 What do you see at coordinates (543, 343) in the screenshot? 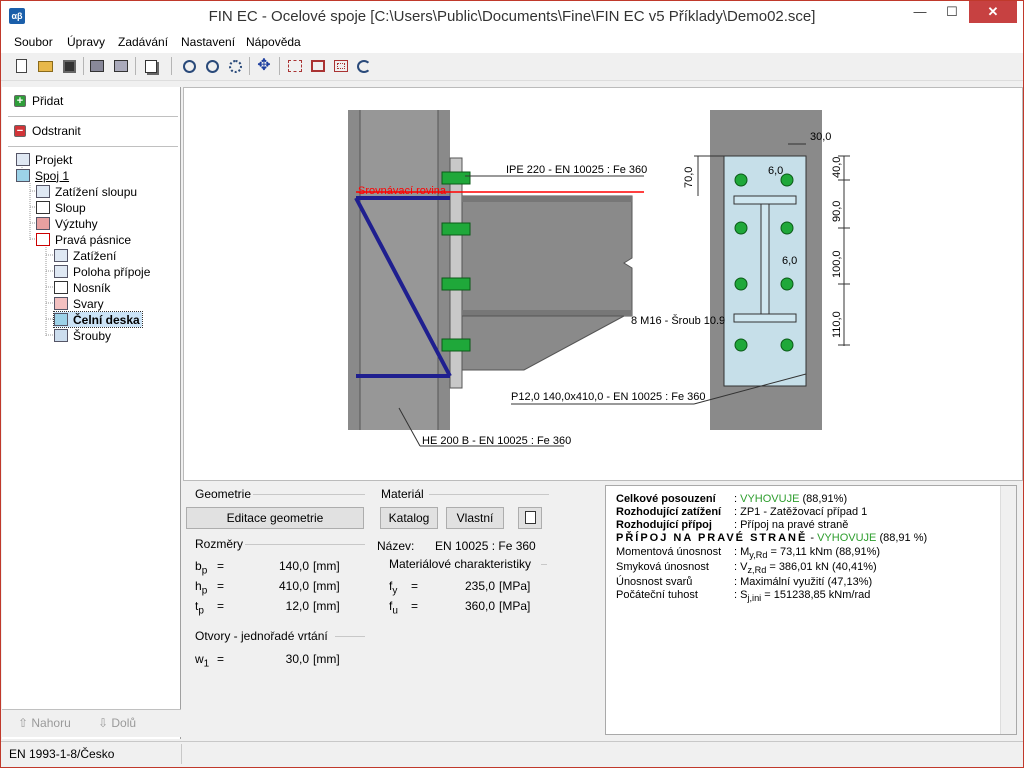
I see `haunch-shape` at bounding box center [543, 343].